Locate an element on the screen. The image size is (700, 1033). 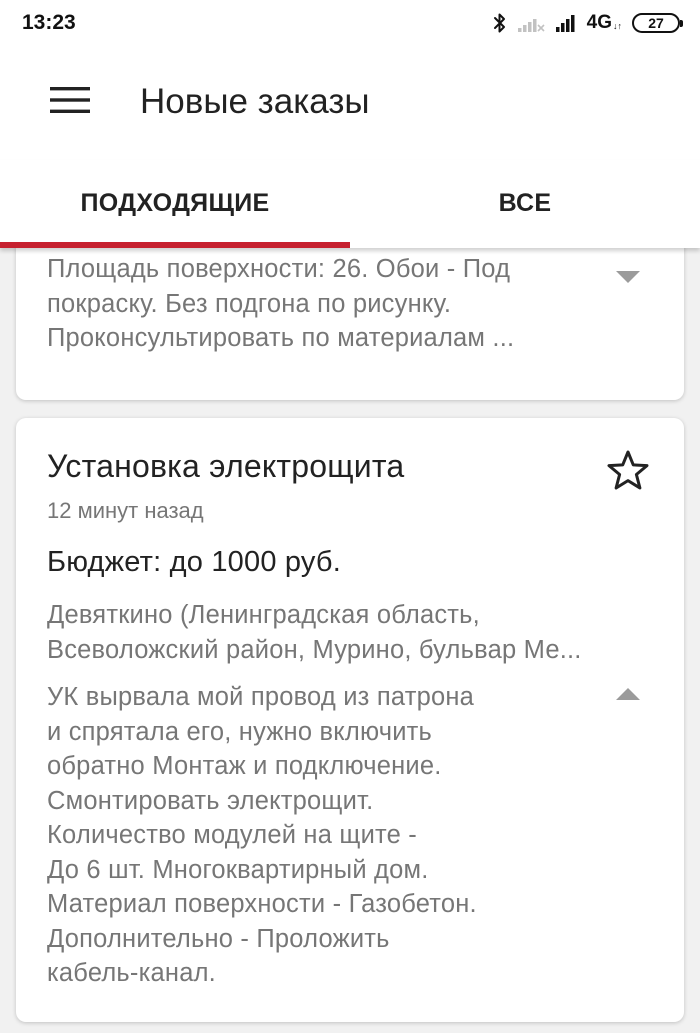
expand-down-icon is located at coordinates (628, 277).